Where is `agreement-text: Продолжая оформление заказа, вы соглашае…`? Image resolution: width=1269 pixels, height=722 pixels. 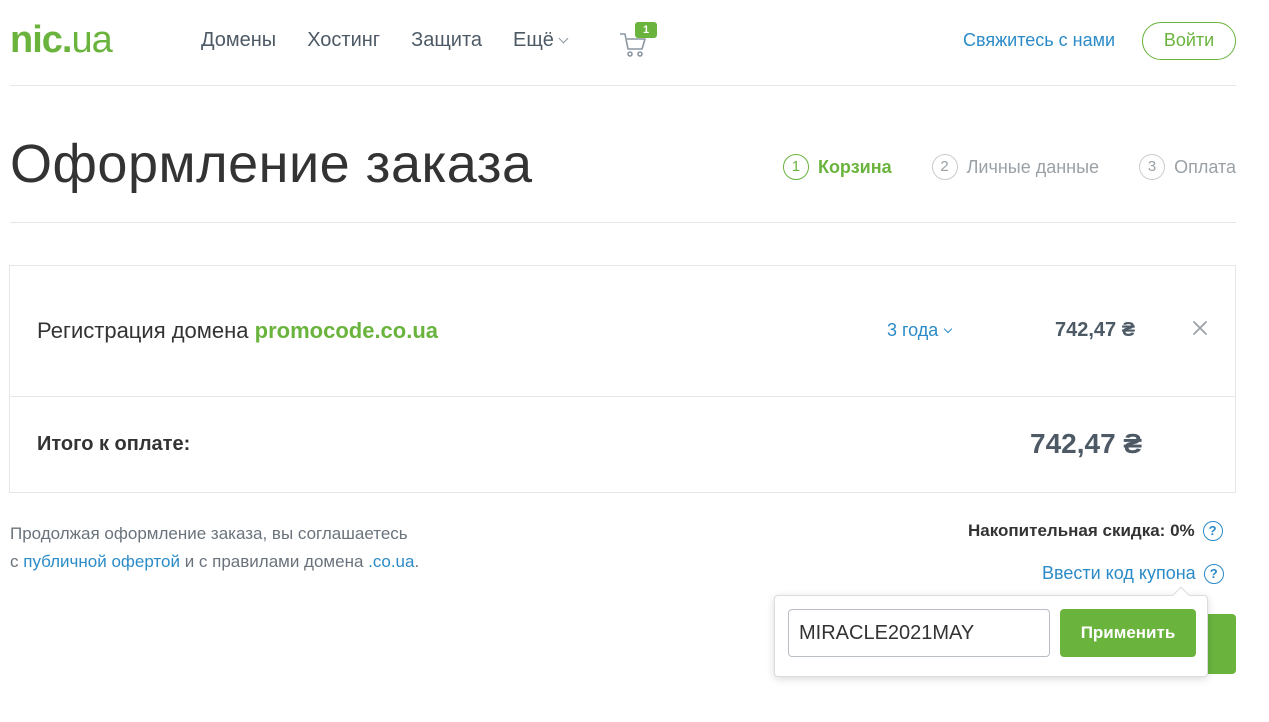 agreement-text: Продолжая оформление заказа, вы соглашае… is located at coordinates (214, 548).